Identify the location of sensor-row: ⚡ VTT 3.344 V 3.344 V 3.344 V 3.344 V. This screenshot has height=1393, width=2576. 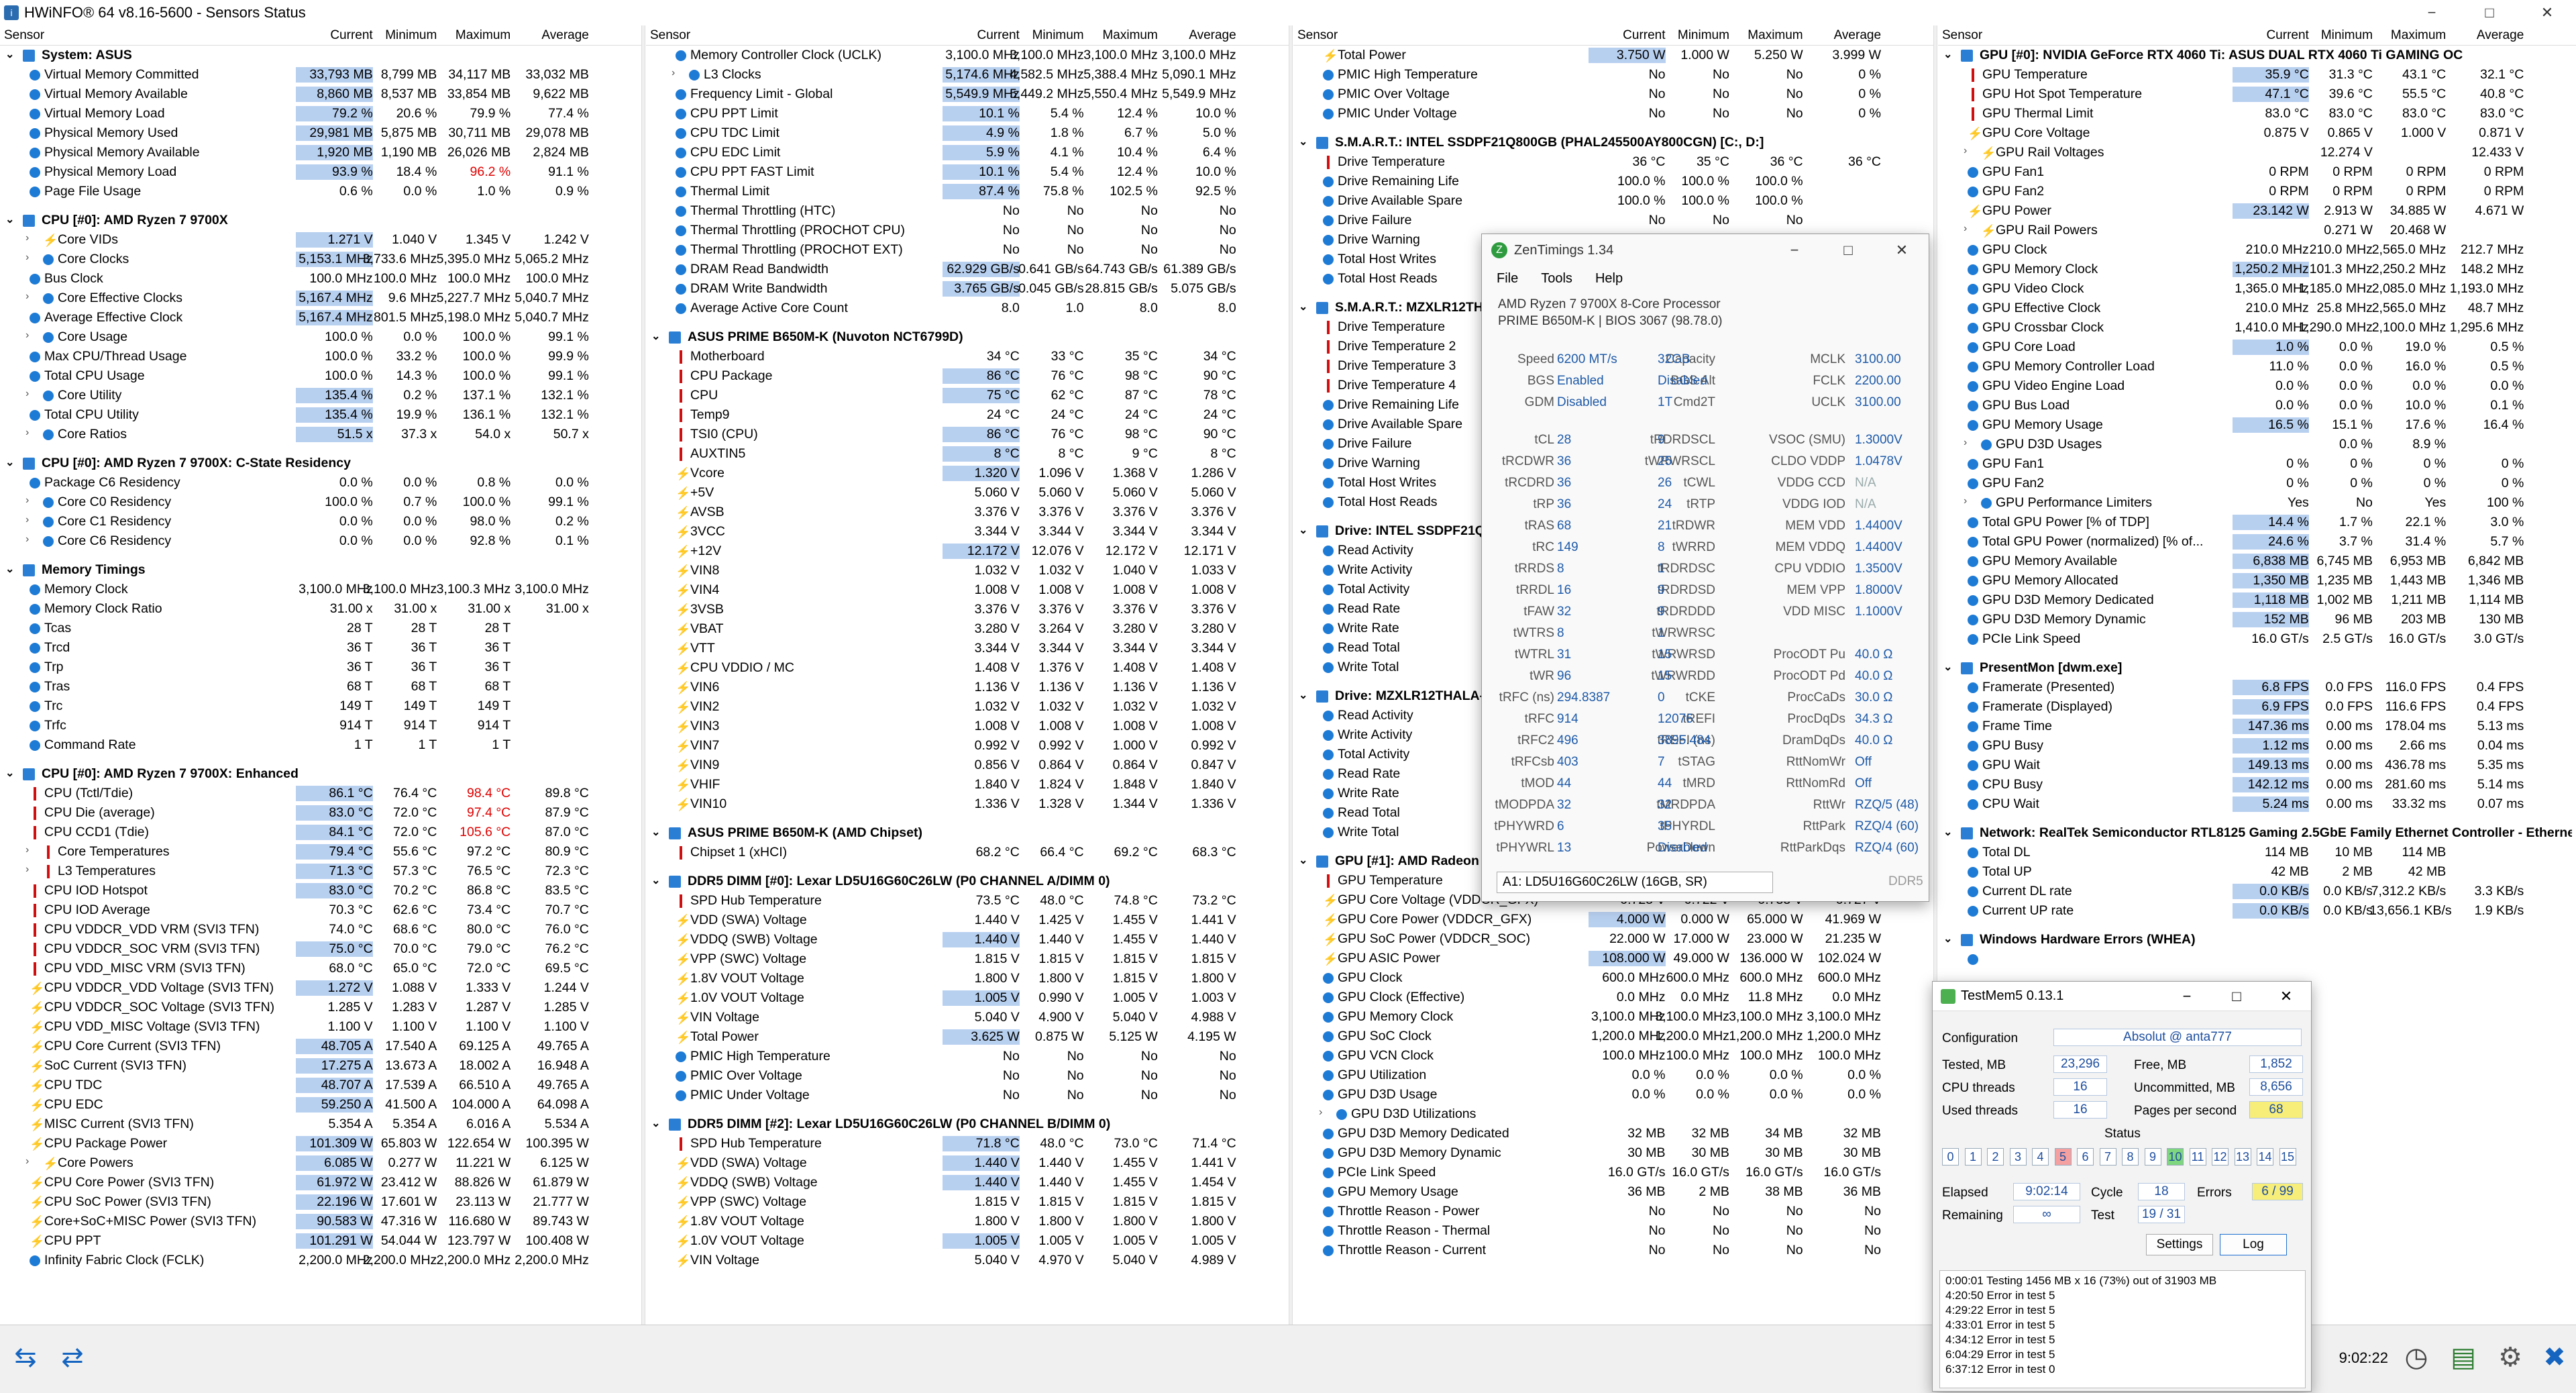
(967, 648).